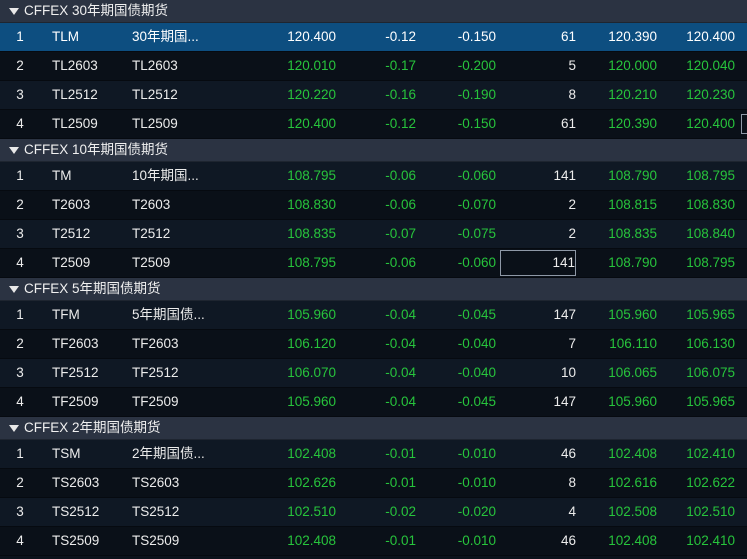  Describe the element at coordinates (76, 540) in the screenshot. I see `contract-code: TS2509` at that location.